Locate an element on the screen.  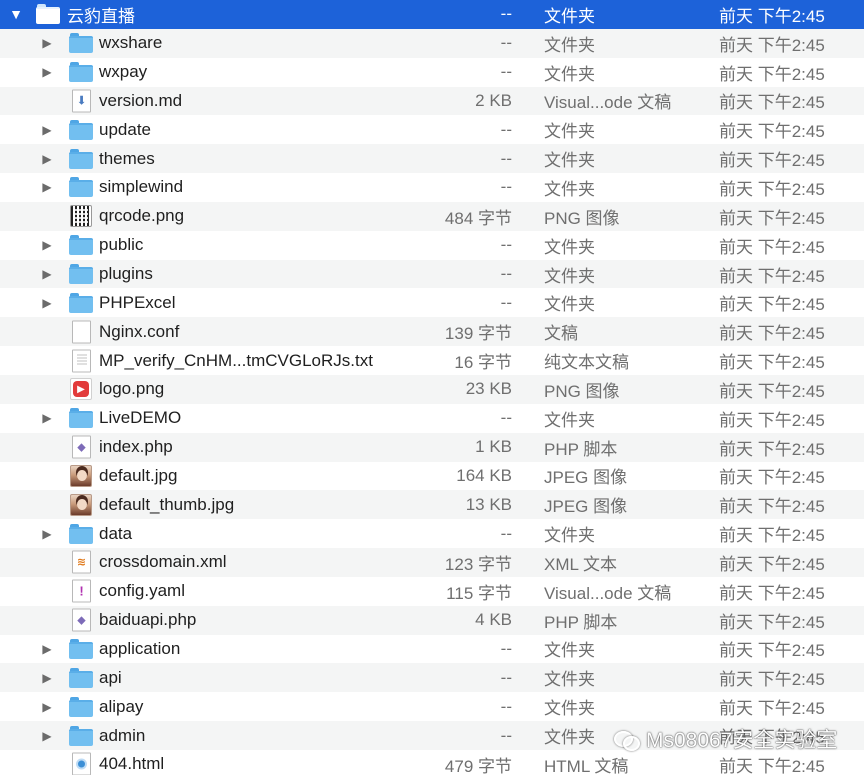
item-kind: PHP 脚本 is located at coordinates (581, 449).